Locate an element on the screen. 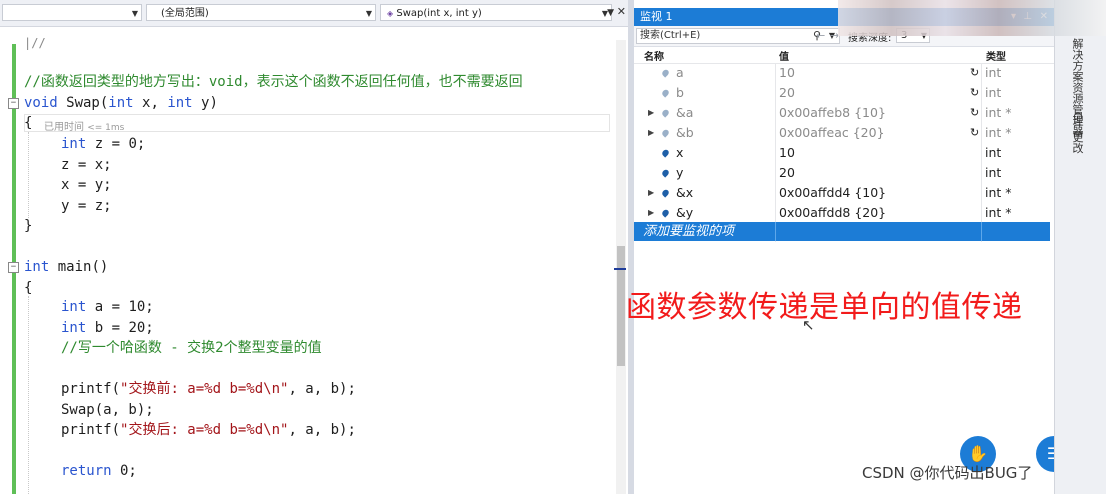 The image size is (1106, 494). watch-row: y 20 int is located at coordinates (844, 173).